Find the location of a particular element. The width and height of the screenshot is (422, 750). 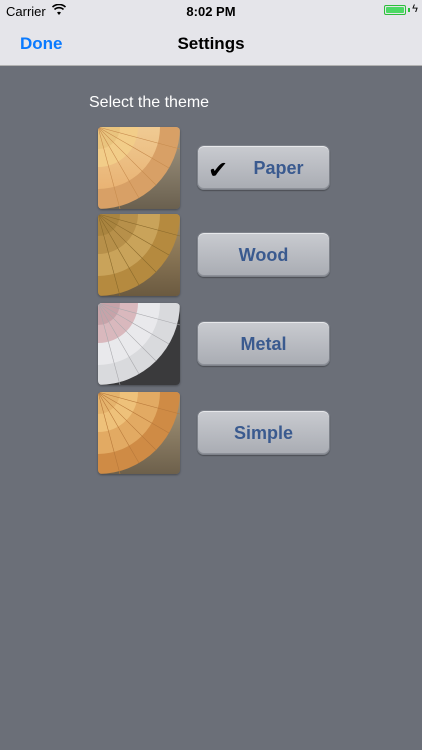

theme-row-metal: Metal is located at coordinates (218, 345).